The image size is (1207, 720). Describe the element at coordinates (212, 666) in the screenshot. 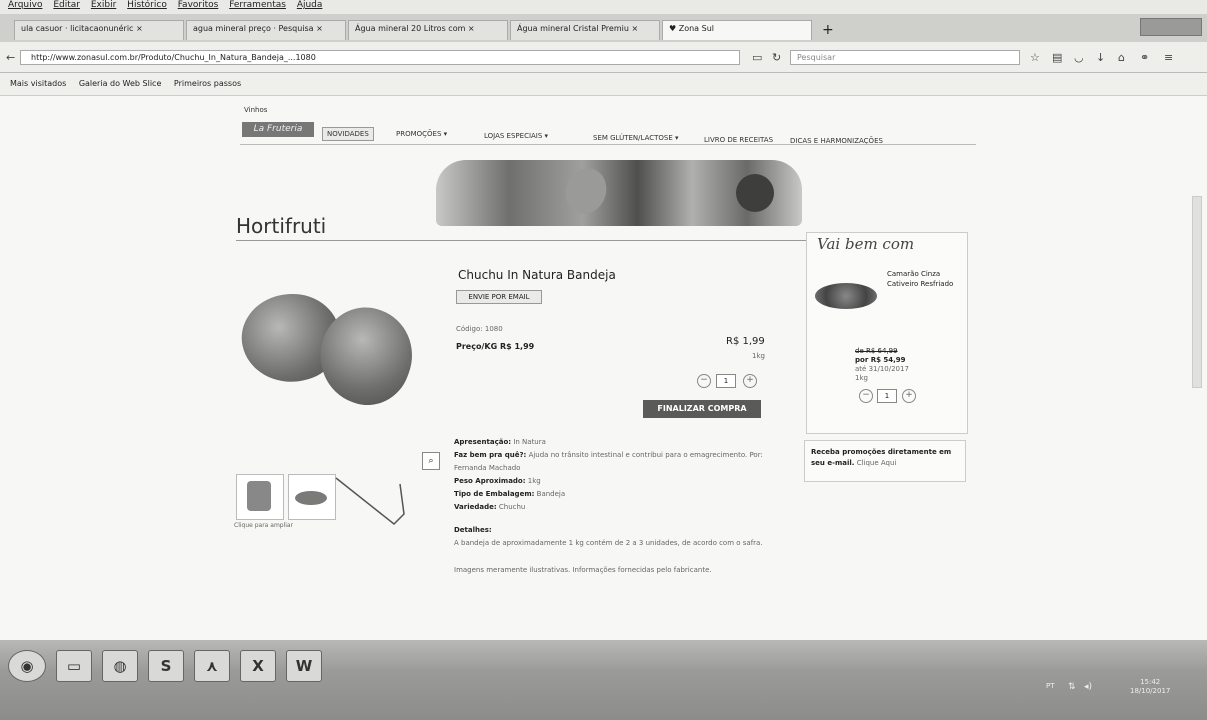

I see `pdf-reader-icon: ⋏` at that location.